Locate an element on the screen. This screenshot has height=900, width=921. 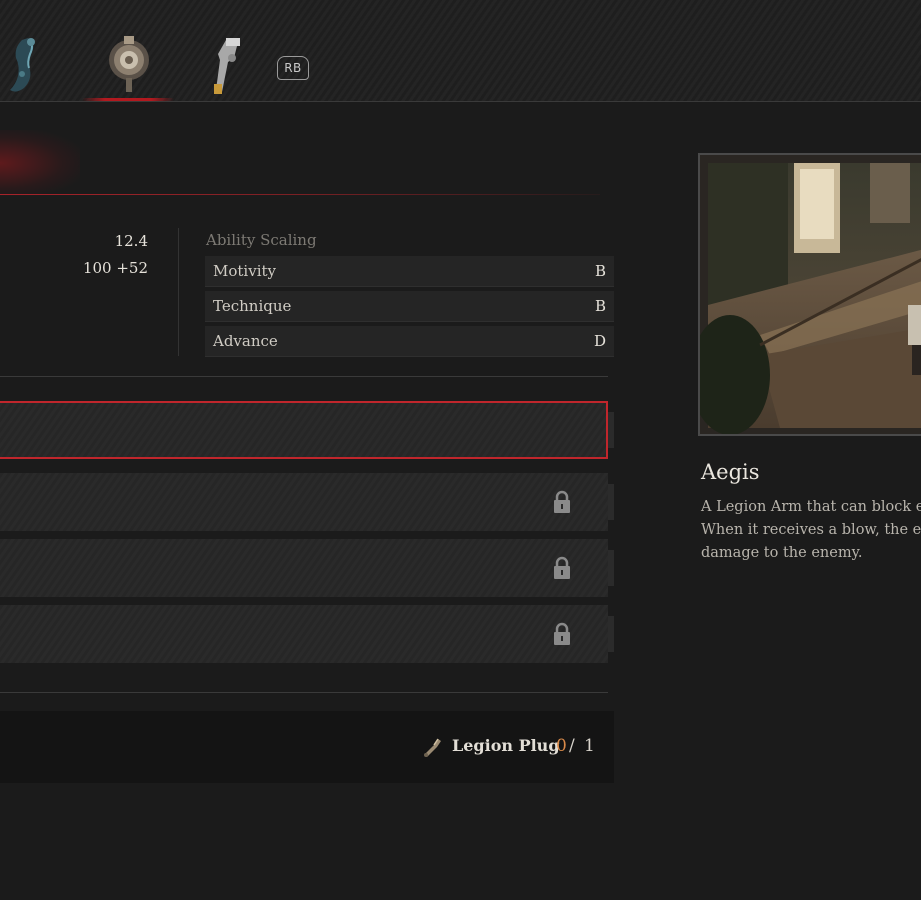
item-name: Aegis is located at coordinates (730, 472).